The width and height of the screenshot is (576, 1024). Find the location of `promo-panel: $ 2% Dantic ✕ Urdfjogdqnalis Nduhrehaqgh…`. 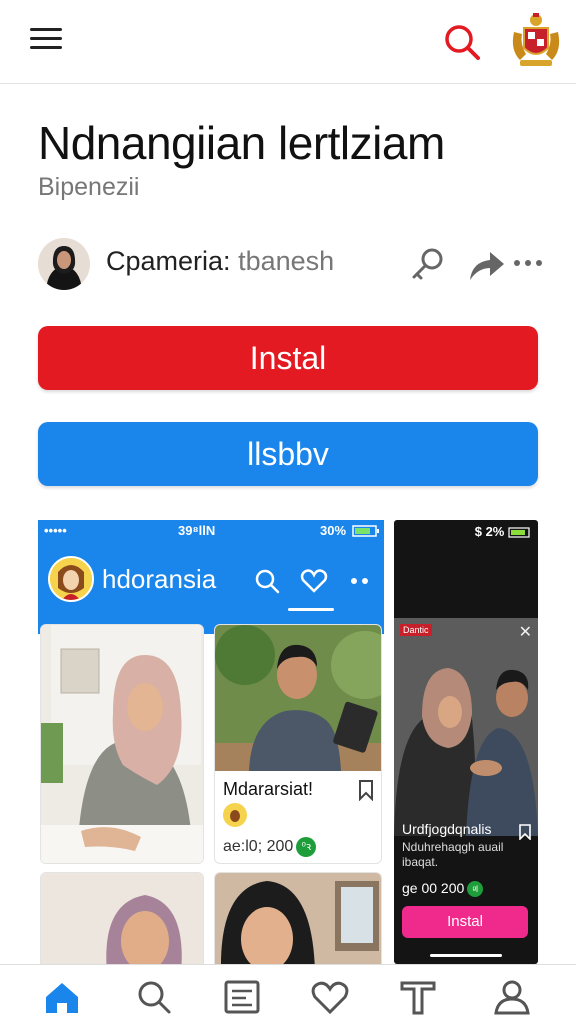

promo-panel: $ 2% Dantic ✕ Urdfjogdqnalis Nduhrehaqgh… is located at coordinates (466, 742).